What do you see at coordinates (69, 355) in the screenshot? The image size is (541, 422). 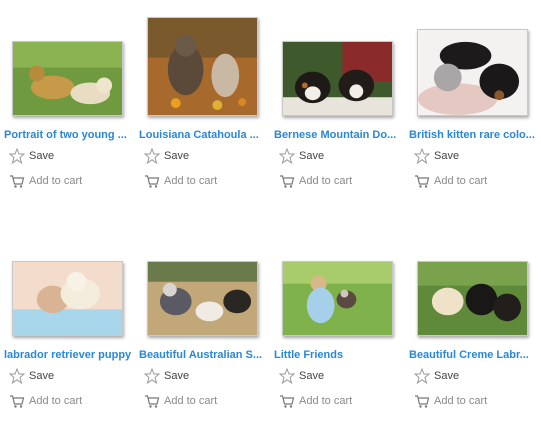 I see `product-title: labrador retriever puppy` at bounding box center [69, 355].